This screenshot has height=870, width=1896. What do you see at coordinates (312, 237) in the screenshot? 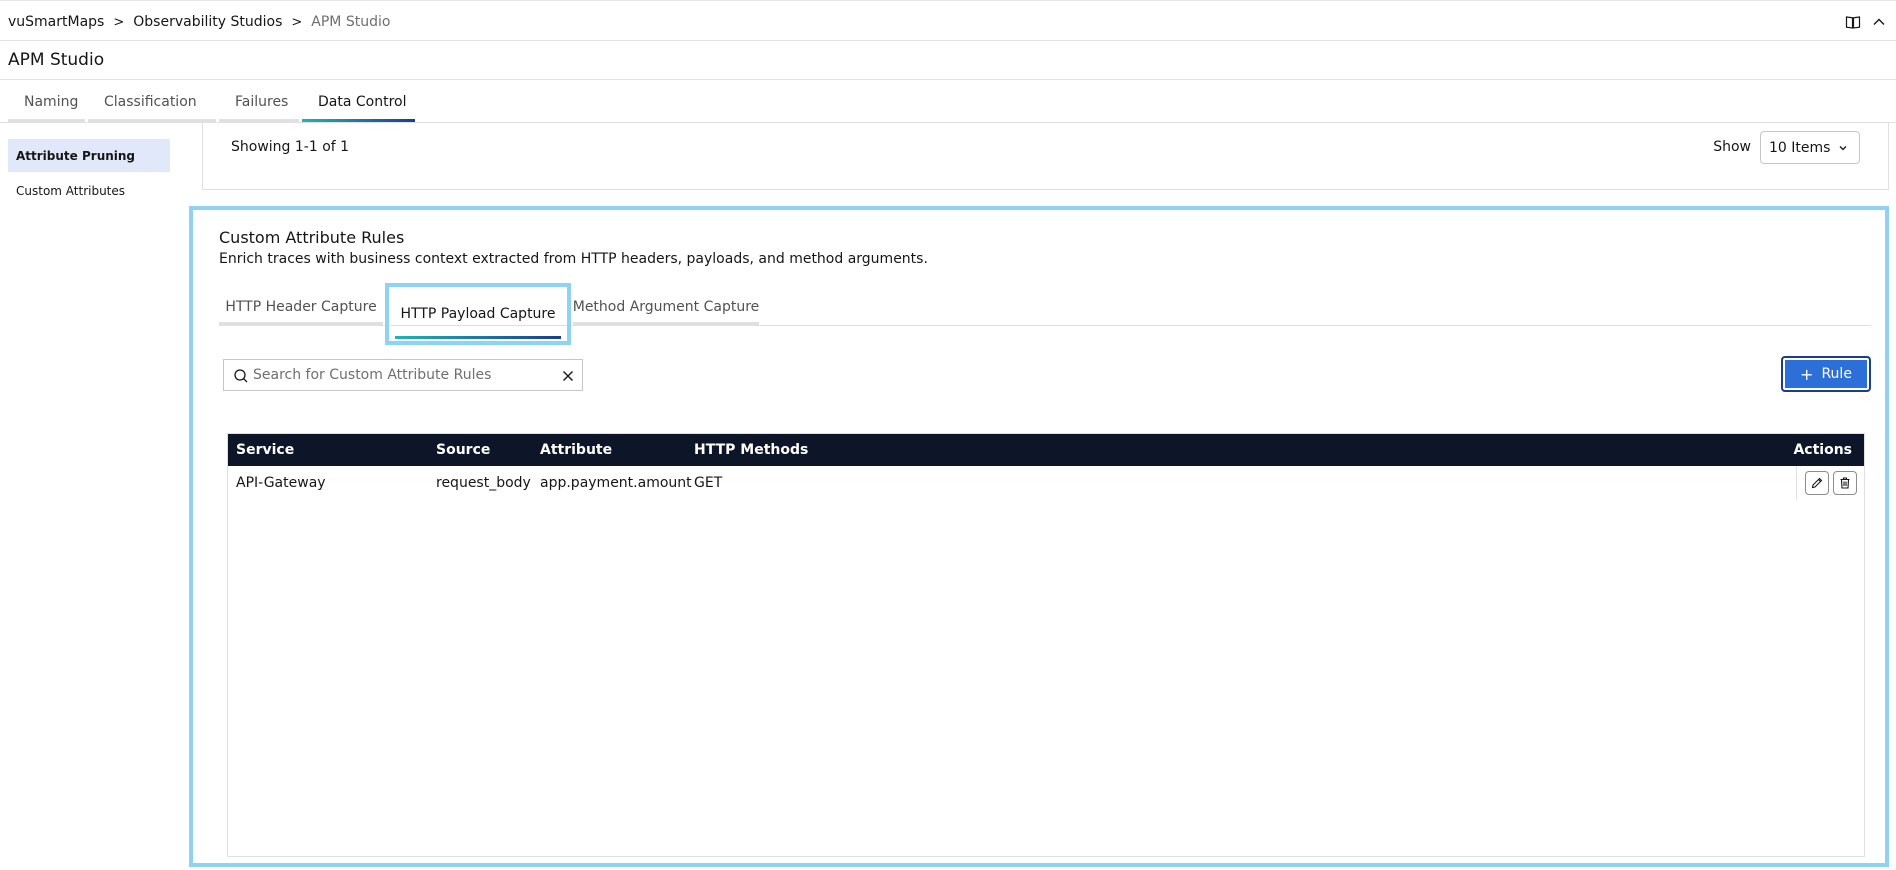
I see `card-title: Custom Attribute Rules` at bounding box center [312, 237].